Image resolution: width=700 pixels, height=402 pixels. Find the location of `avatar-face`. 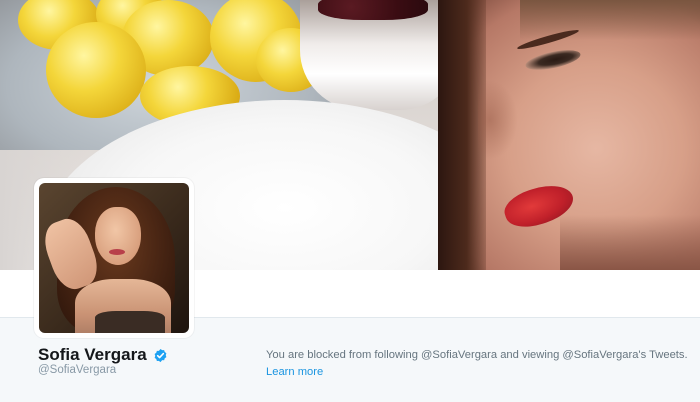

avatar-face is located at coordinates (118, 236).